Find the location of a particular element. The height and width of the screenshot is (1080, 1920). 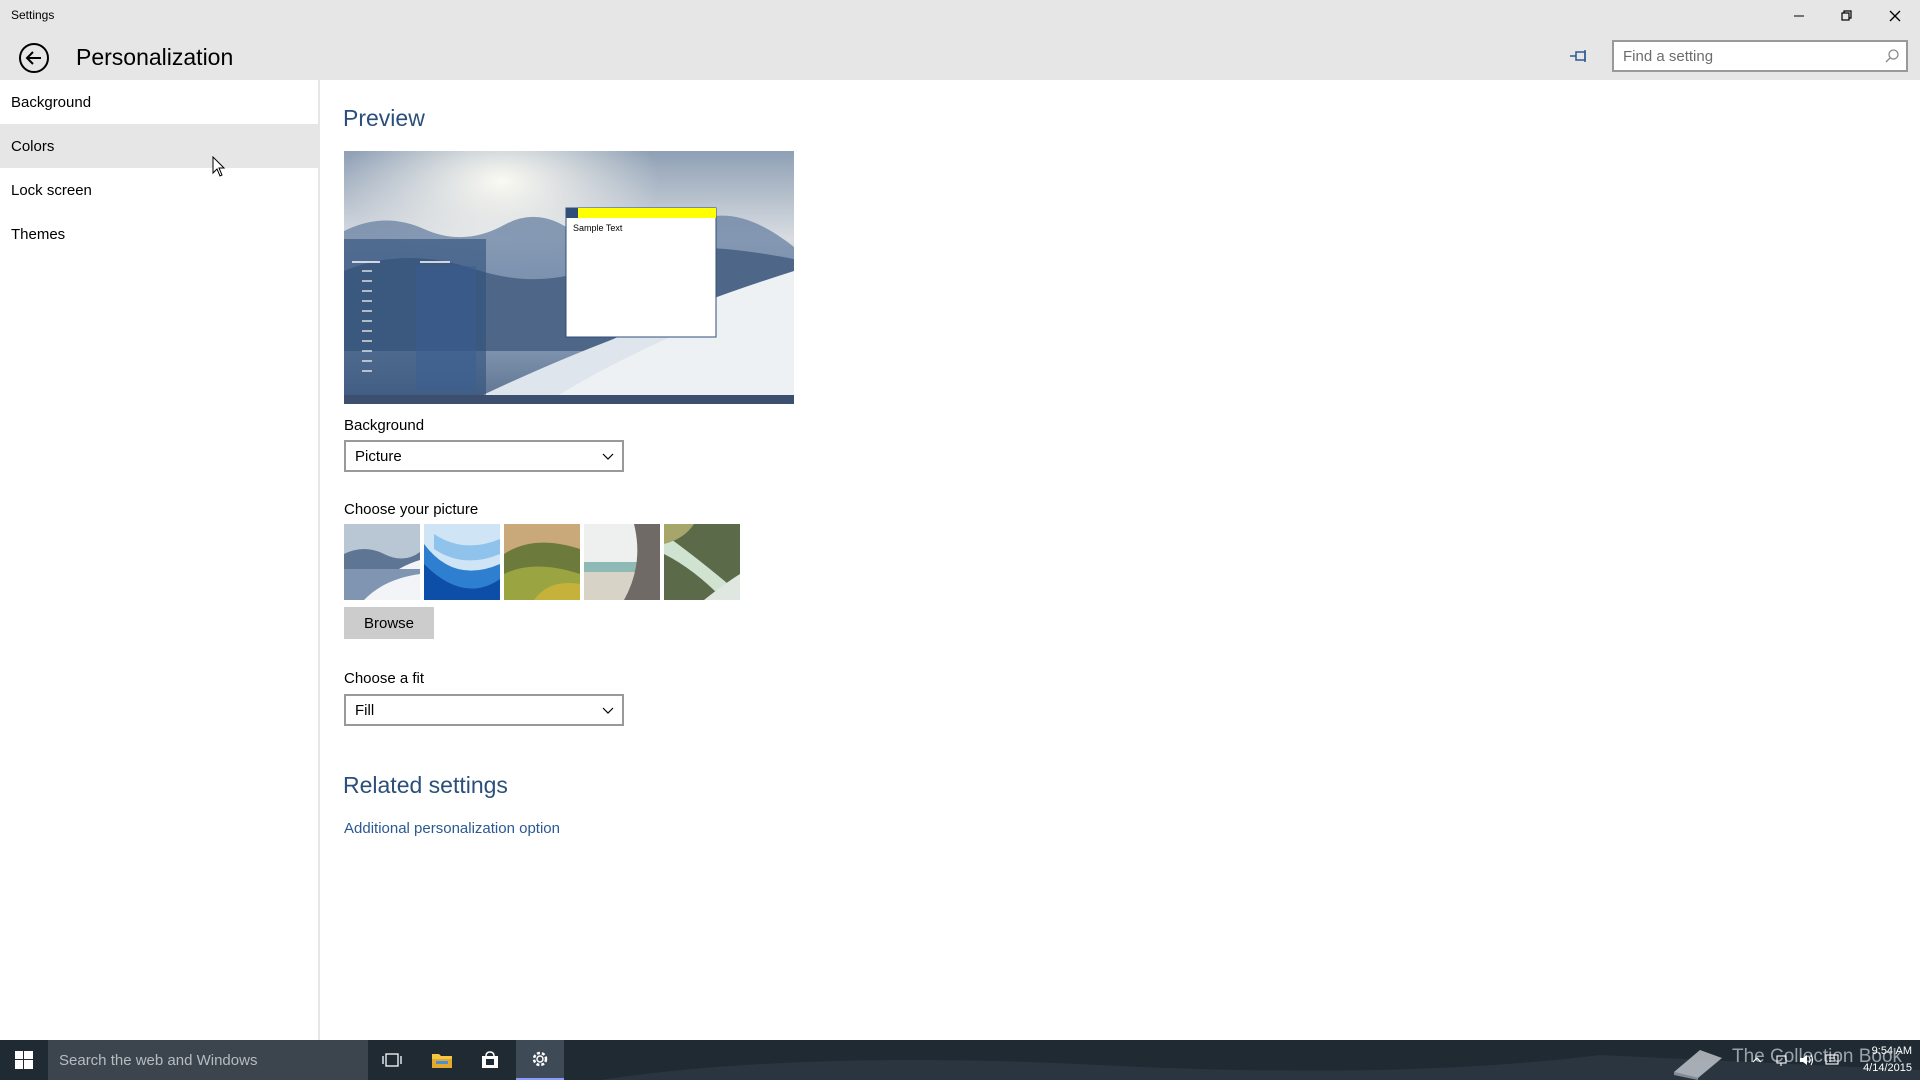

picture-thumb-beach-rock is located at coordinates (622, 562).